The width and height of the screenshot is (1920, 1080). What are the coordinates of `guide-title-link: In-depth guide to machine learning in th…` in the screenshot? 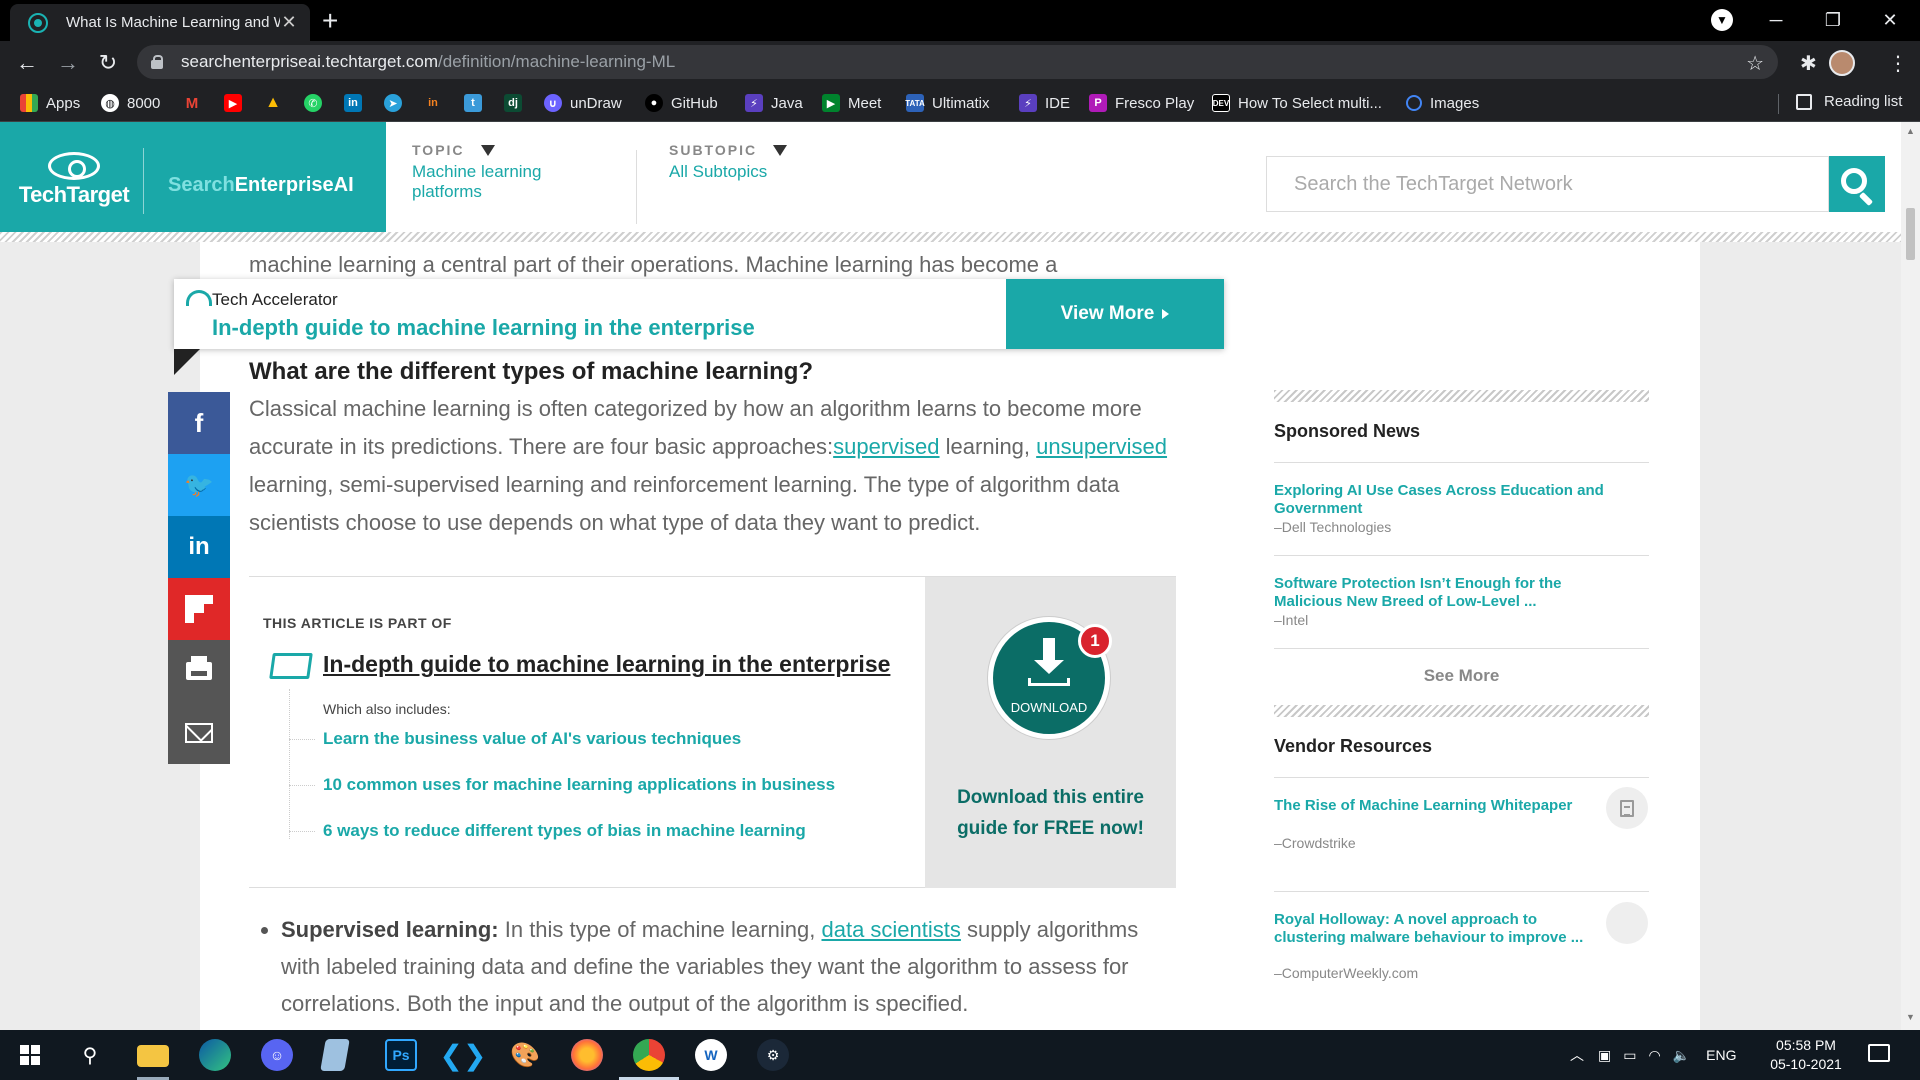 It's located at (606, 664).